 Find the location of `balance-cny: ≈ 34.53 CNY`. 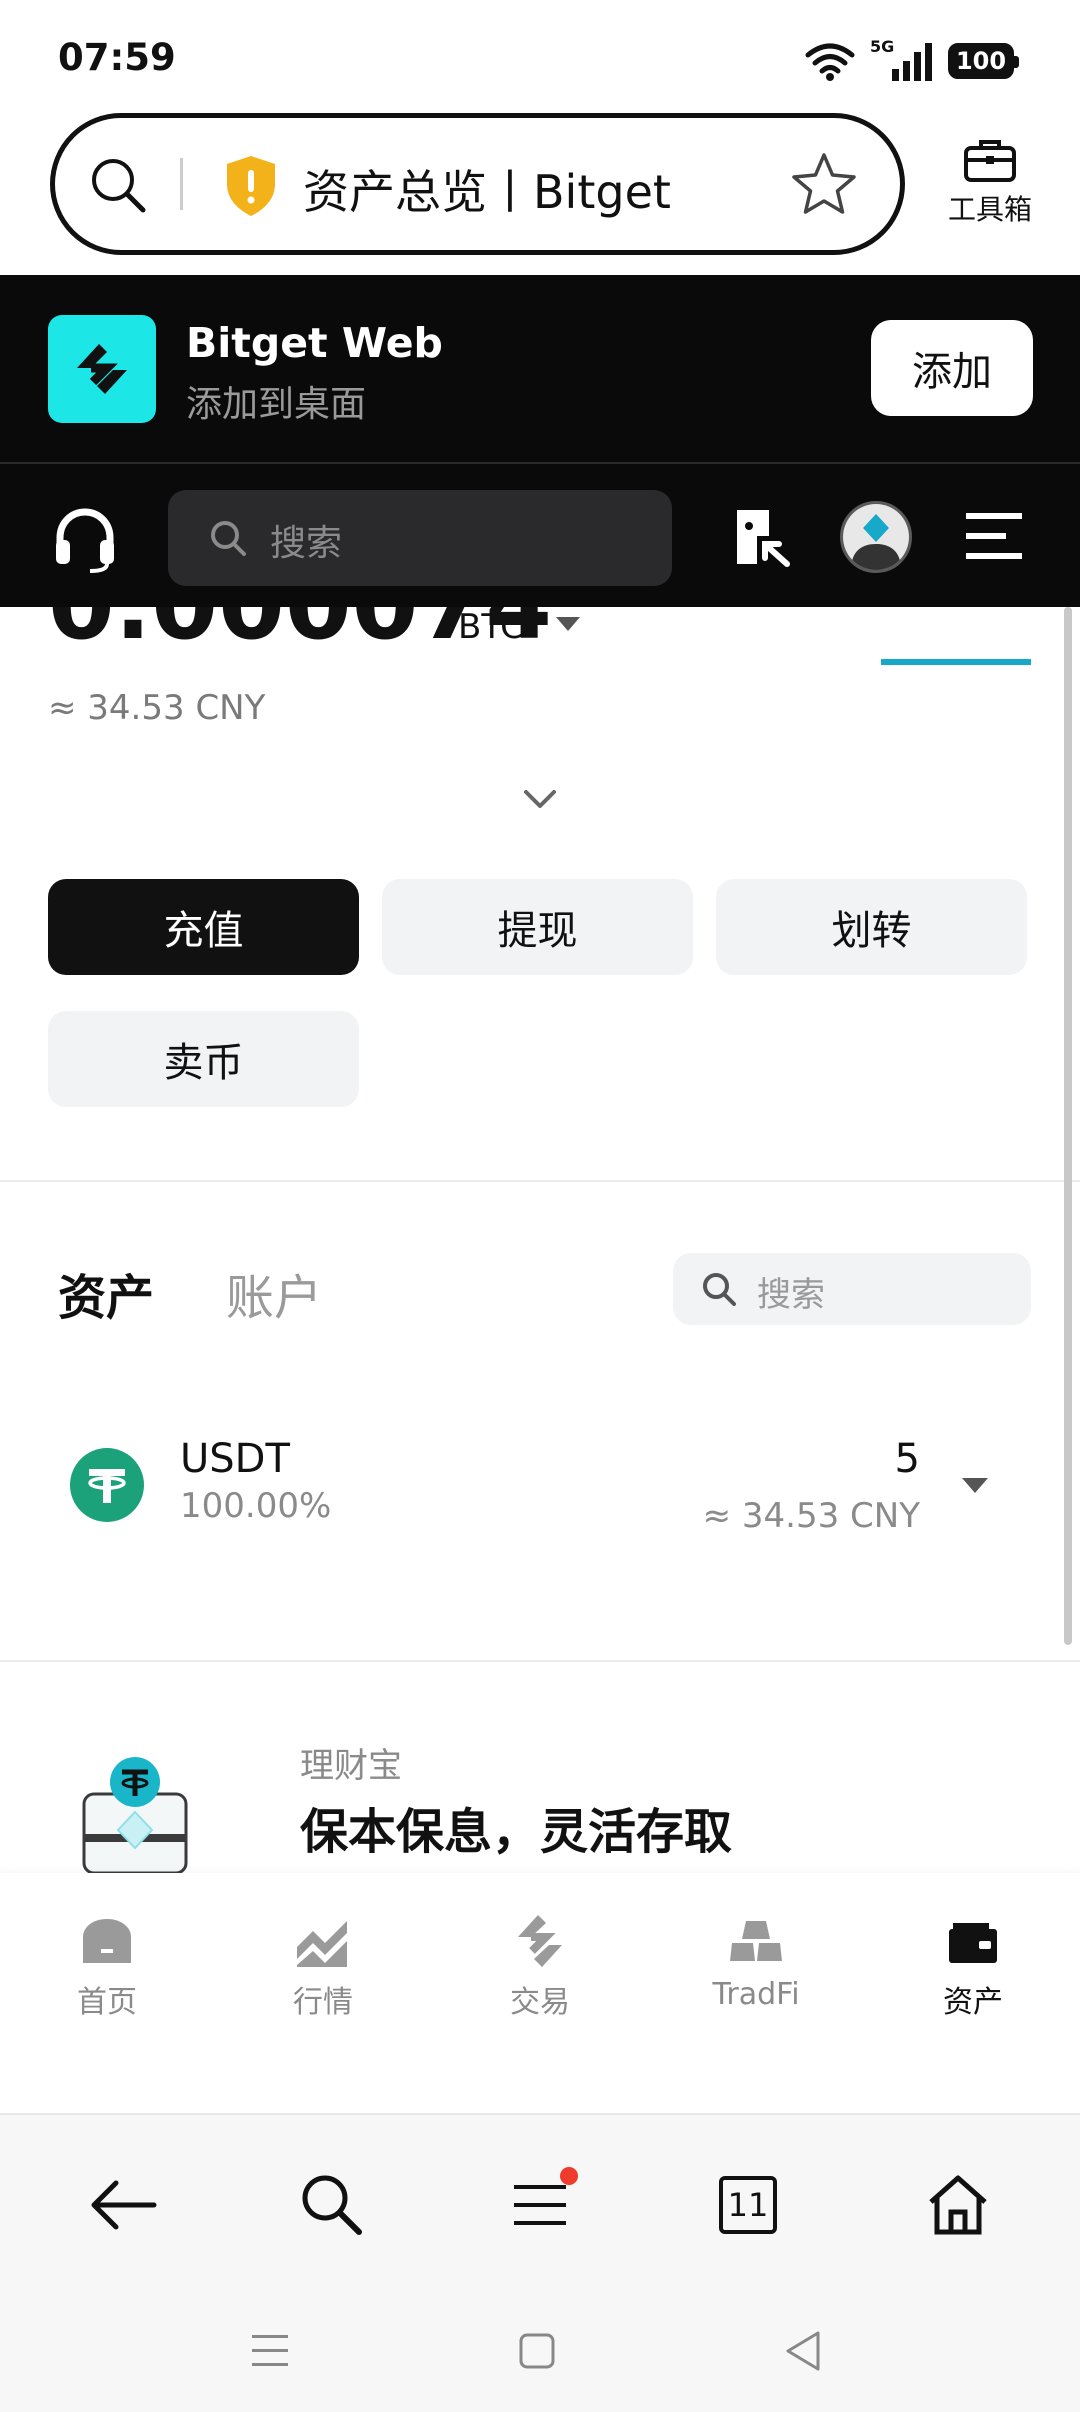

balance-cny: ≈ 34.53 CNY is located at coordinates (157, 708).